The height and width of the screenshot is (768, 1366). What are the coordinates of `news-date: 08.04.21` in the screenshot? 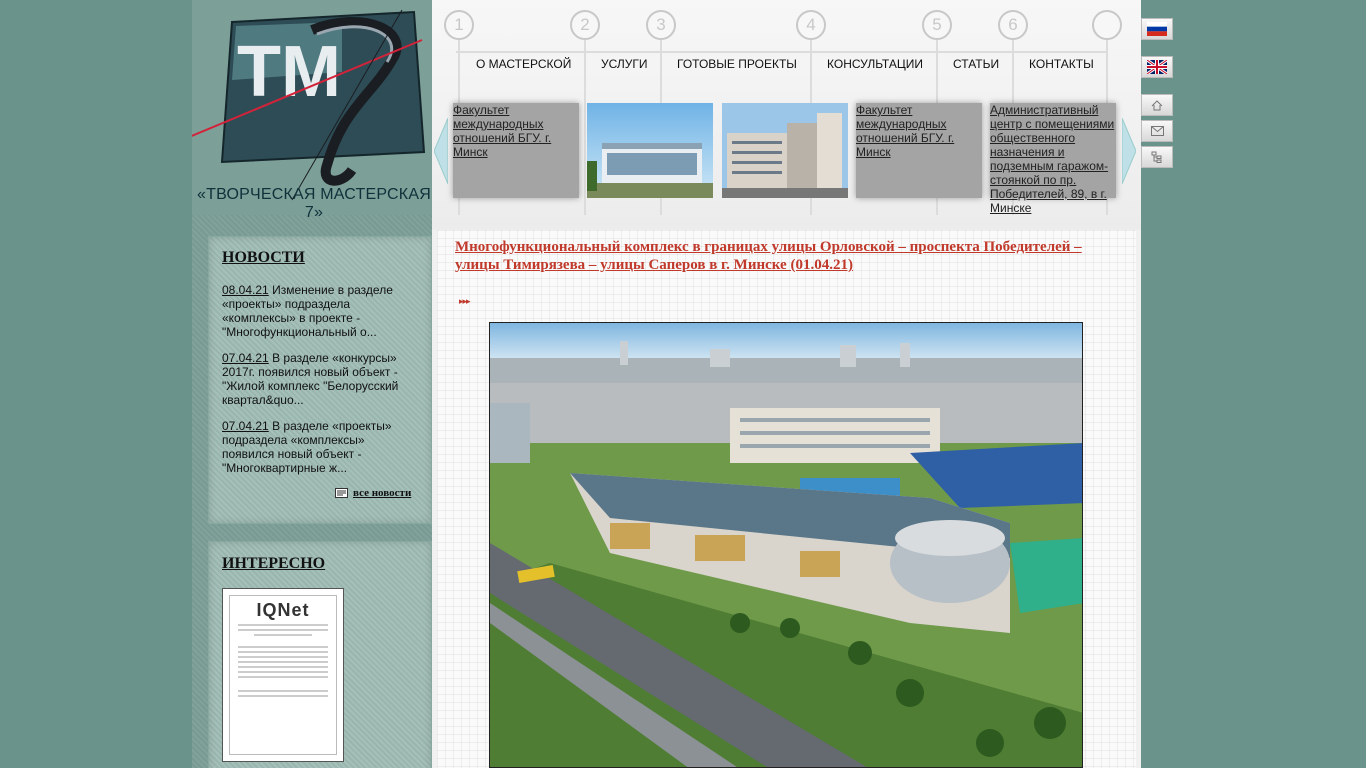 It's located at (245, 290).